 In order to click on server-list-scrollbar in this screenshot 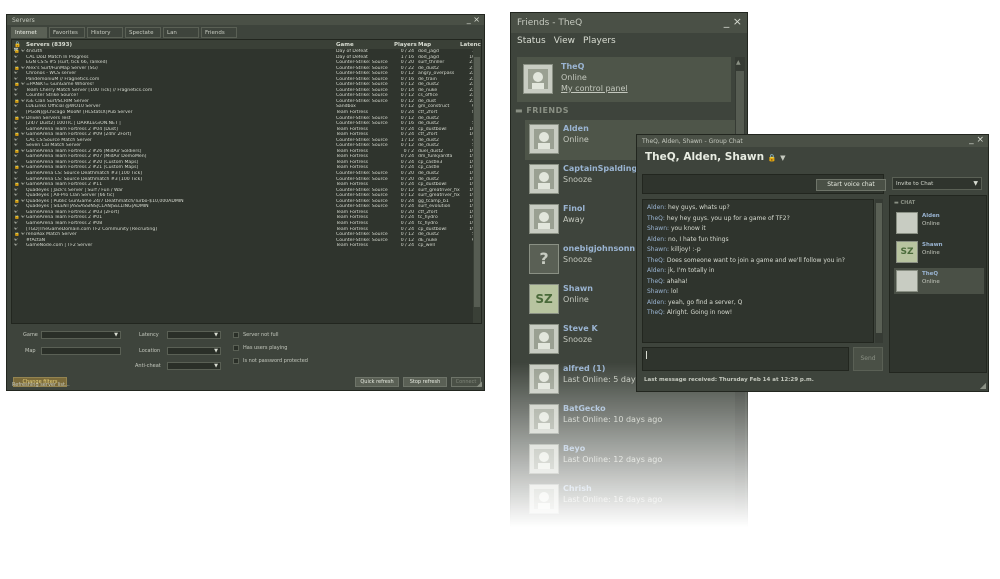, I will do `click(477, 186)`.